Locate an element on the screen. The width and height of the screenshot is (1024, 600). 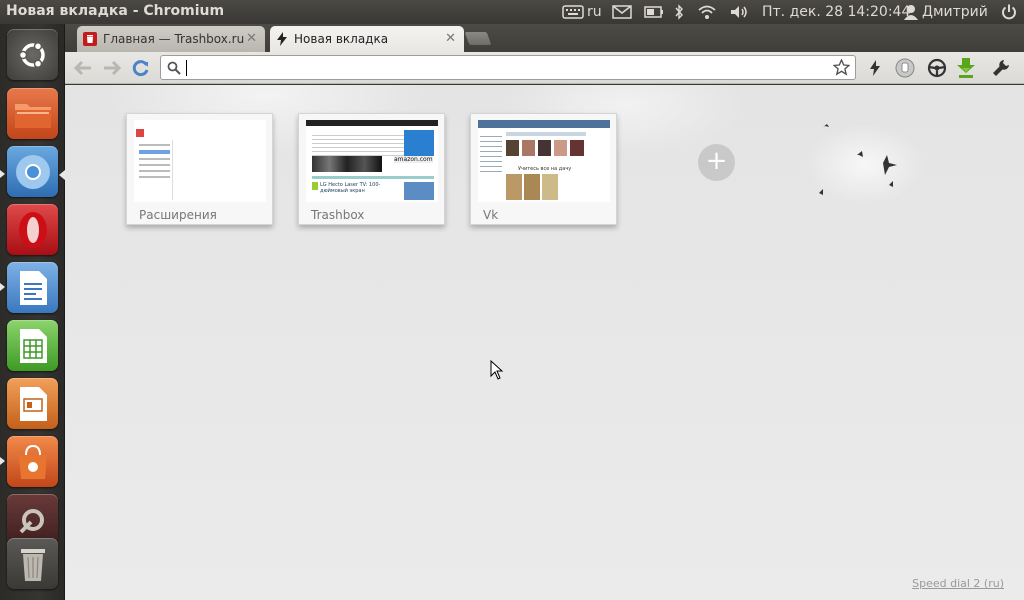
reload-button is located at coordinates (141, 68).